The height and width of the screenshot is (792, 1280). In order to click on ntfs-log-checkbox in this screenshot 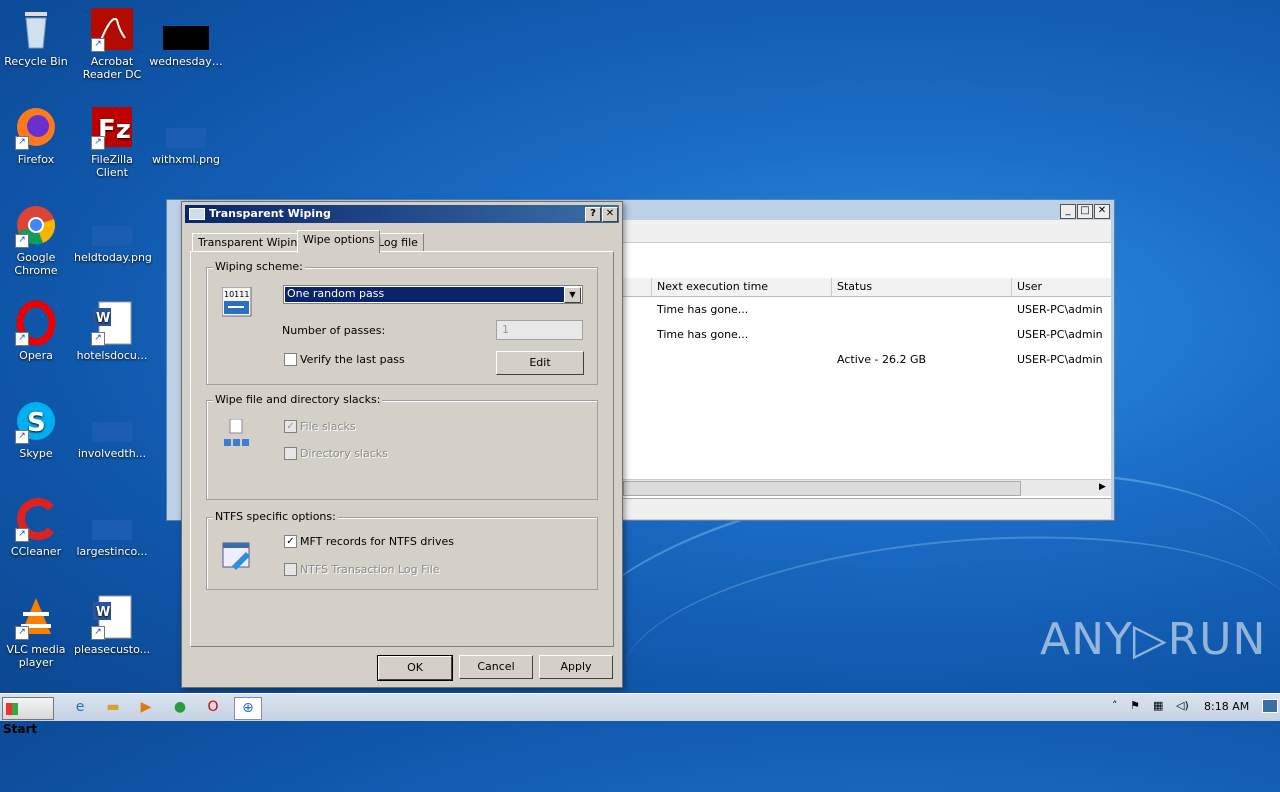, I will do `click(290, 569)`.